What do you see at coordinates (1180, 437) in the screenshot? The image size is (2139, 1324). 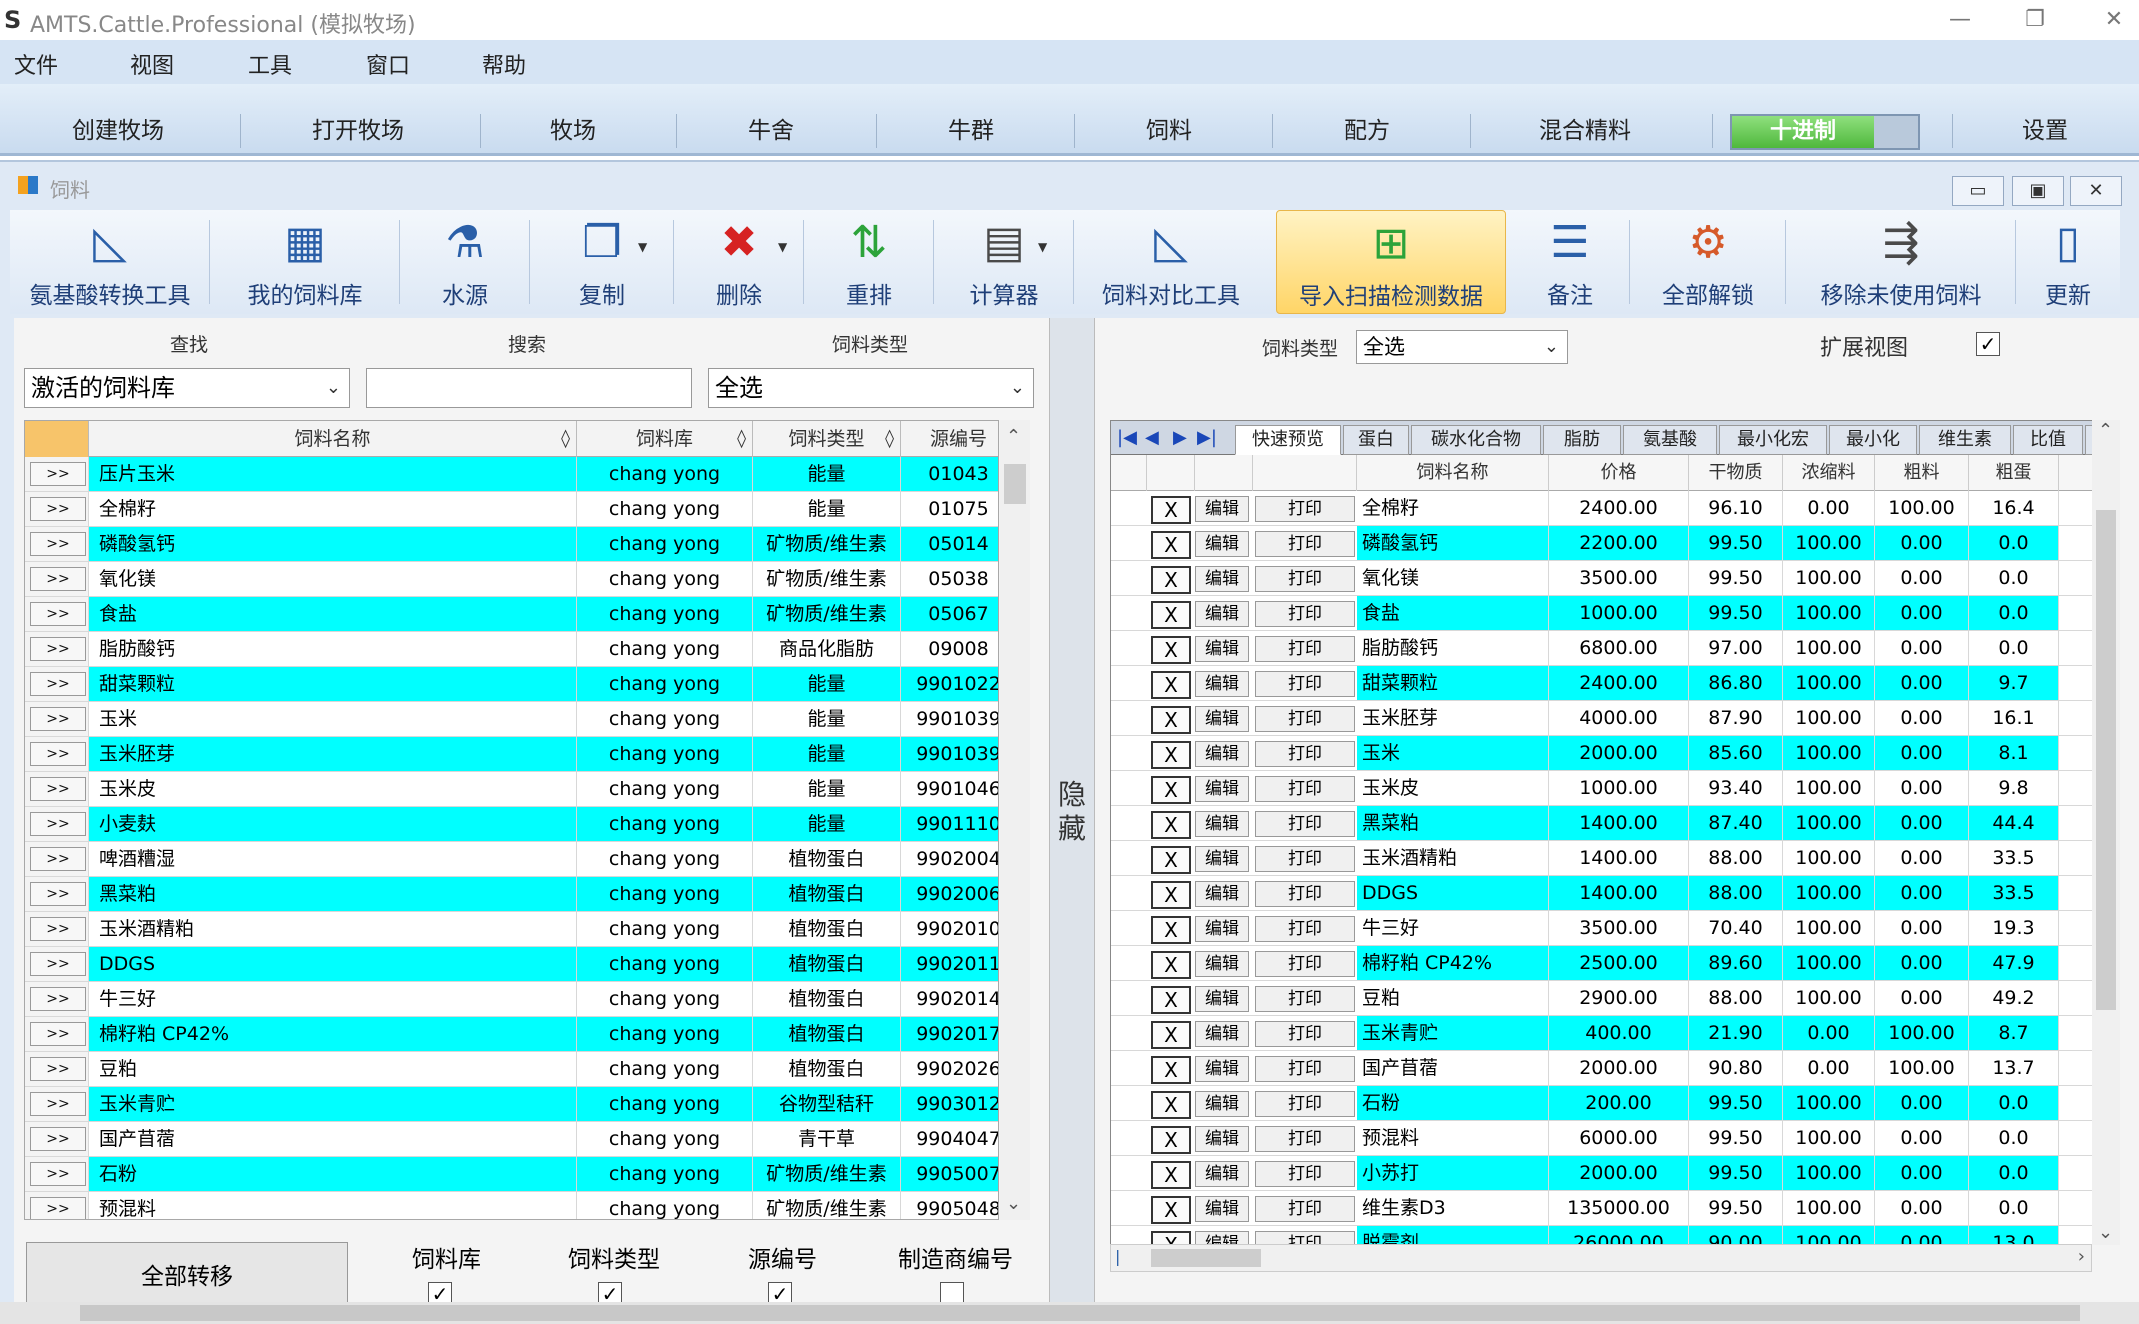 I see `next-page-icon: ▶` at bounding box center [1180, 437].